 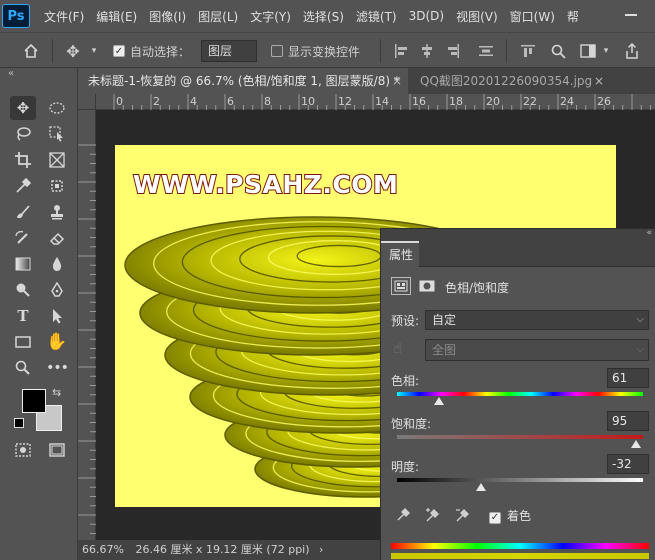 I want to click on ruler-tick-label: 20, so click(x=493, y=101).